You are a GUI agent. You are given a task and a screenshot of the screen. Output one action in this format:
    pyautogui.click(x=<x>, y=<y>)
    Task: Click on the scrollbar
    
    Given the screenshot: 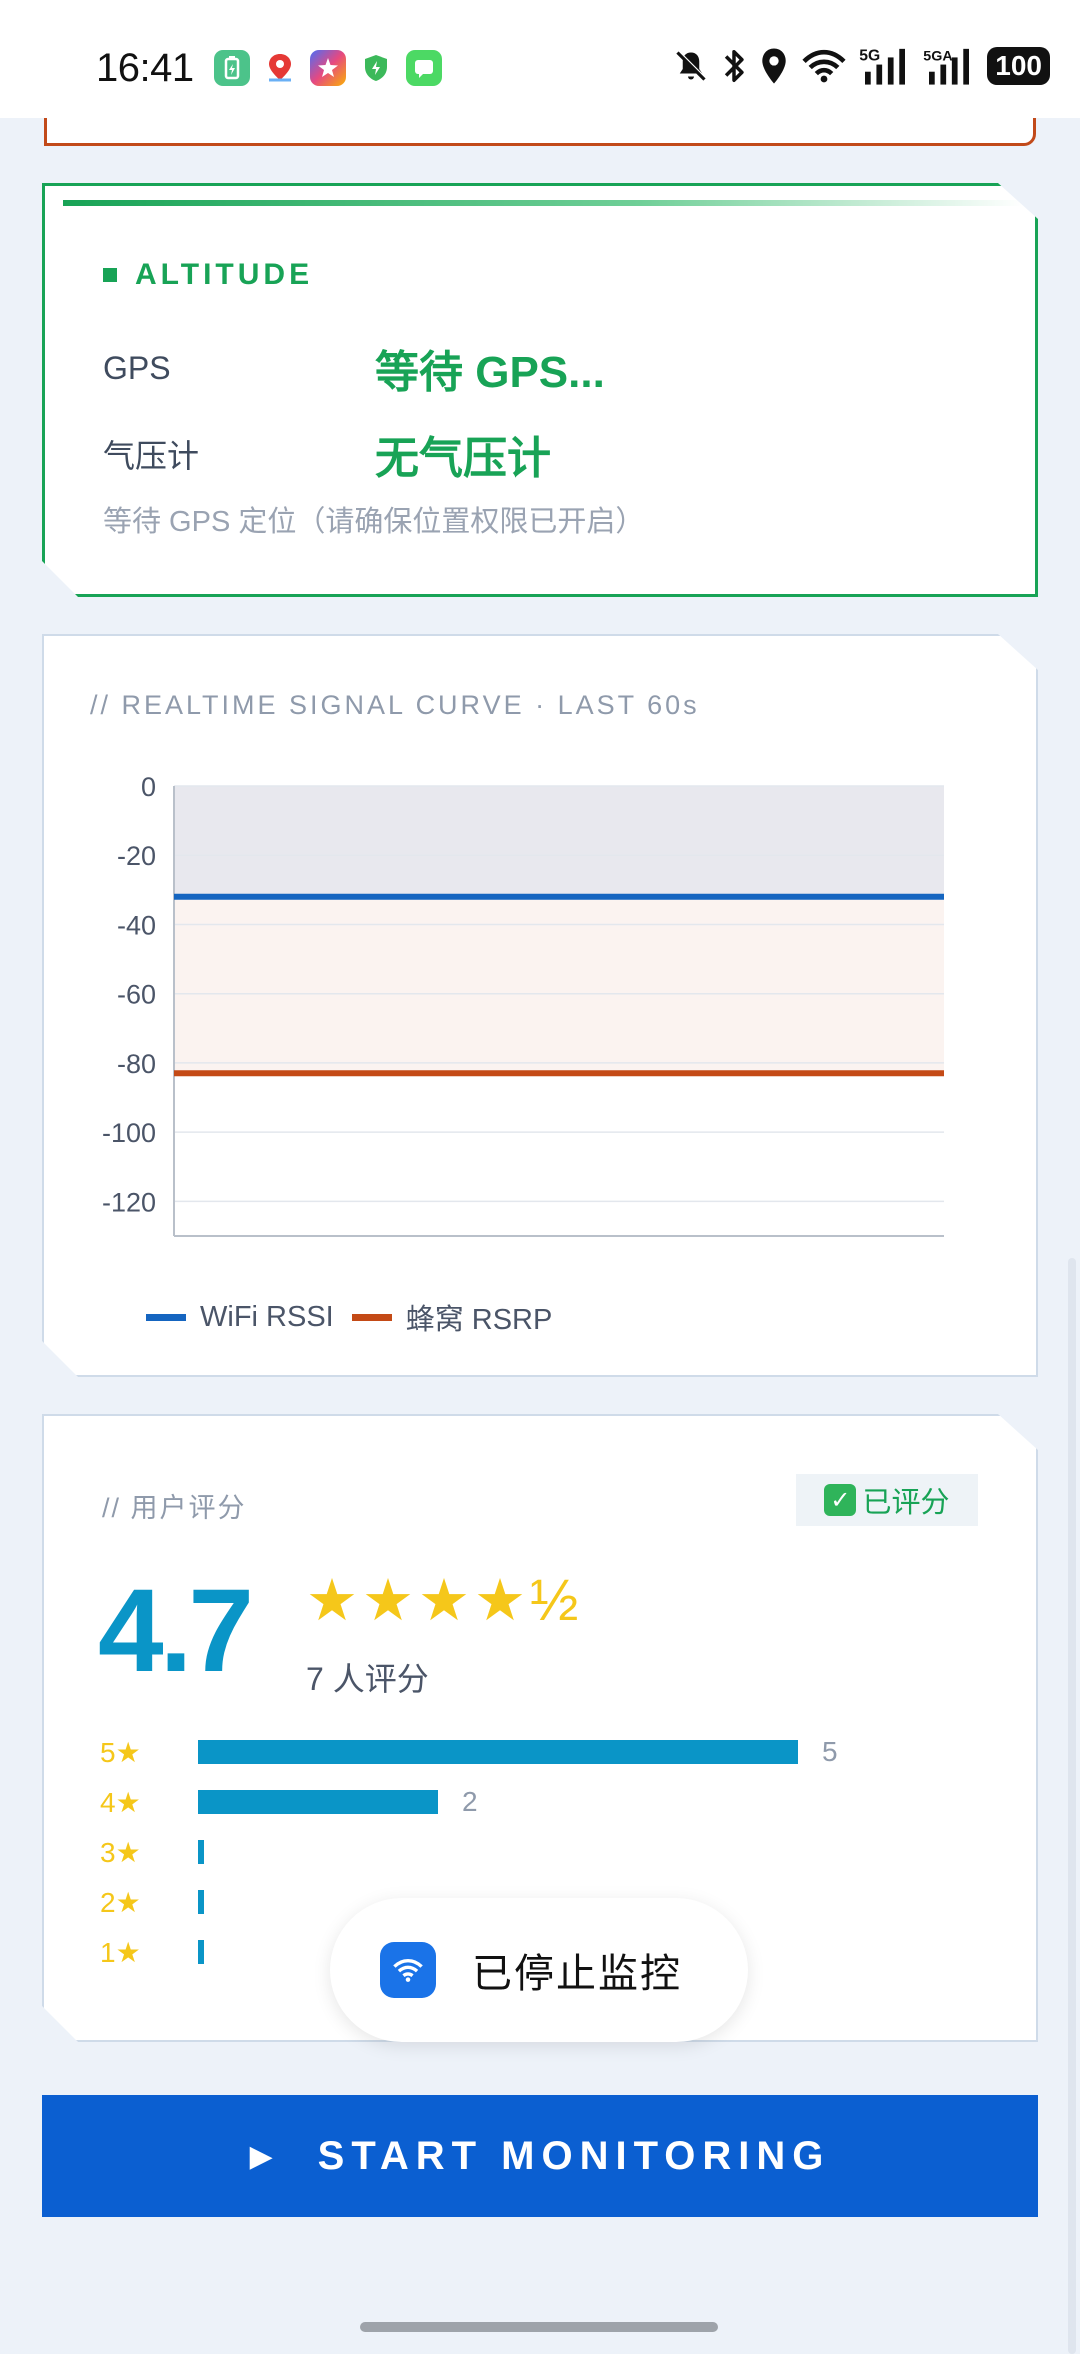 What is the action you would take?
    pyautogui.click(x=1072, y=1806)
    